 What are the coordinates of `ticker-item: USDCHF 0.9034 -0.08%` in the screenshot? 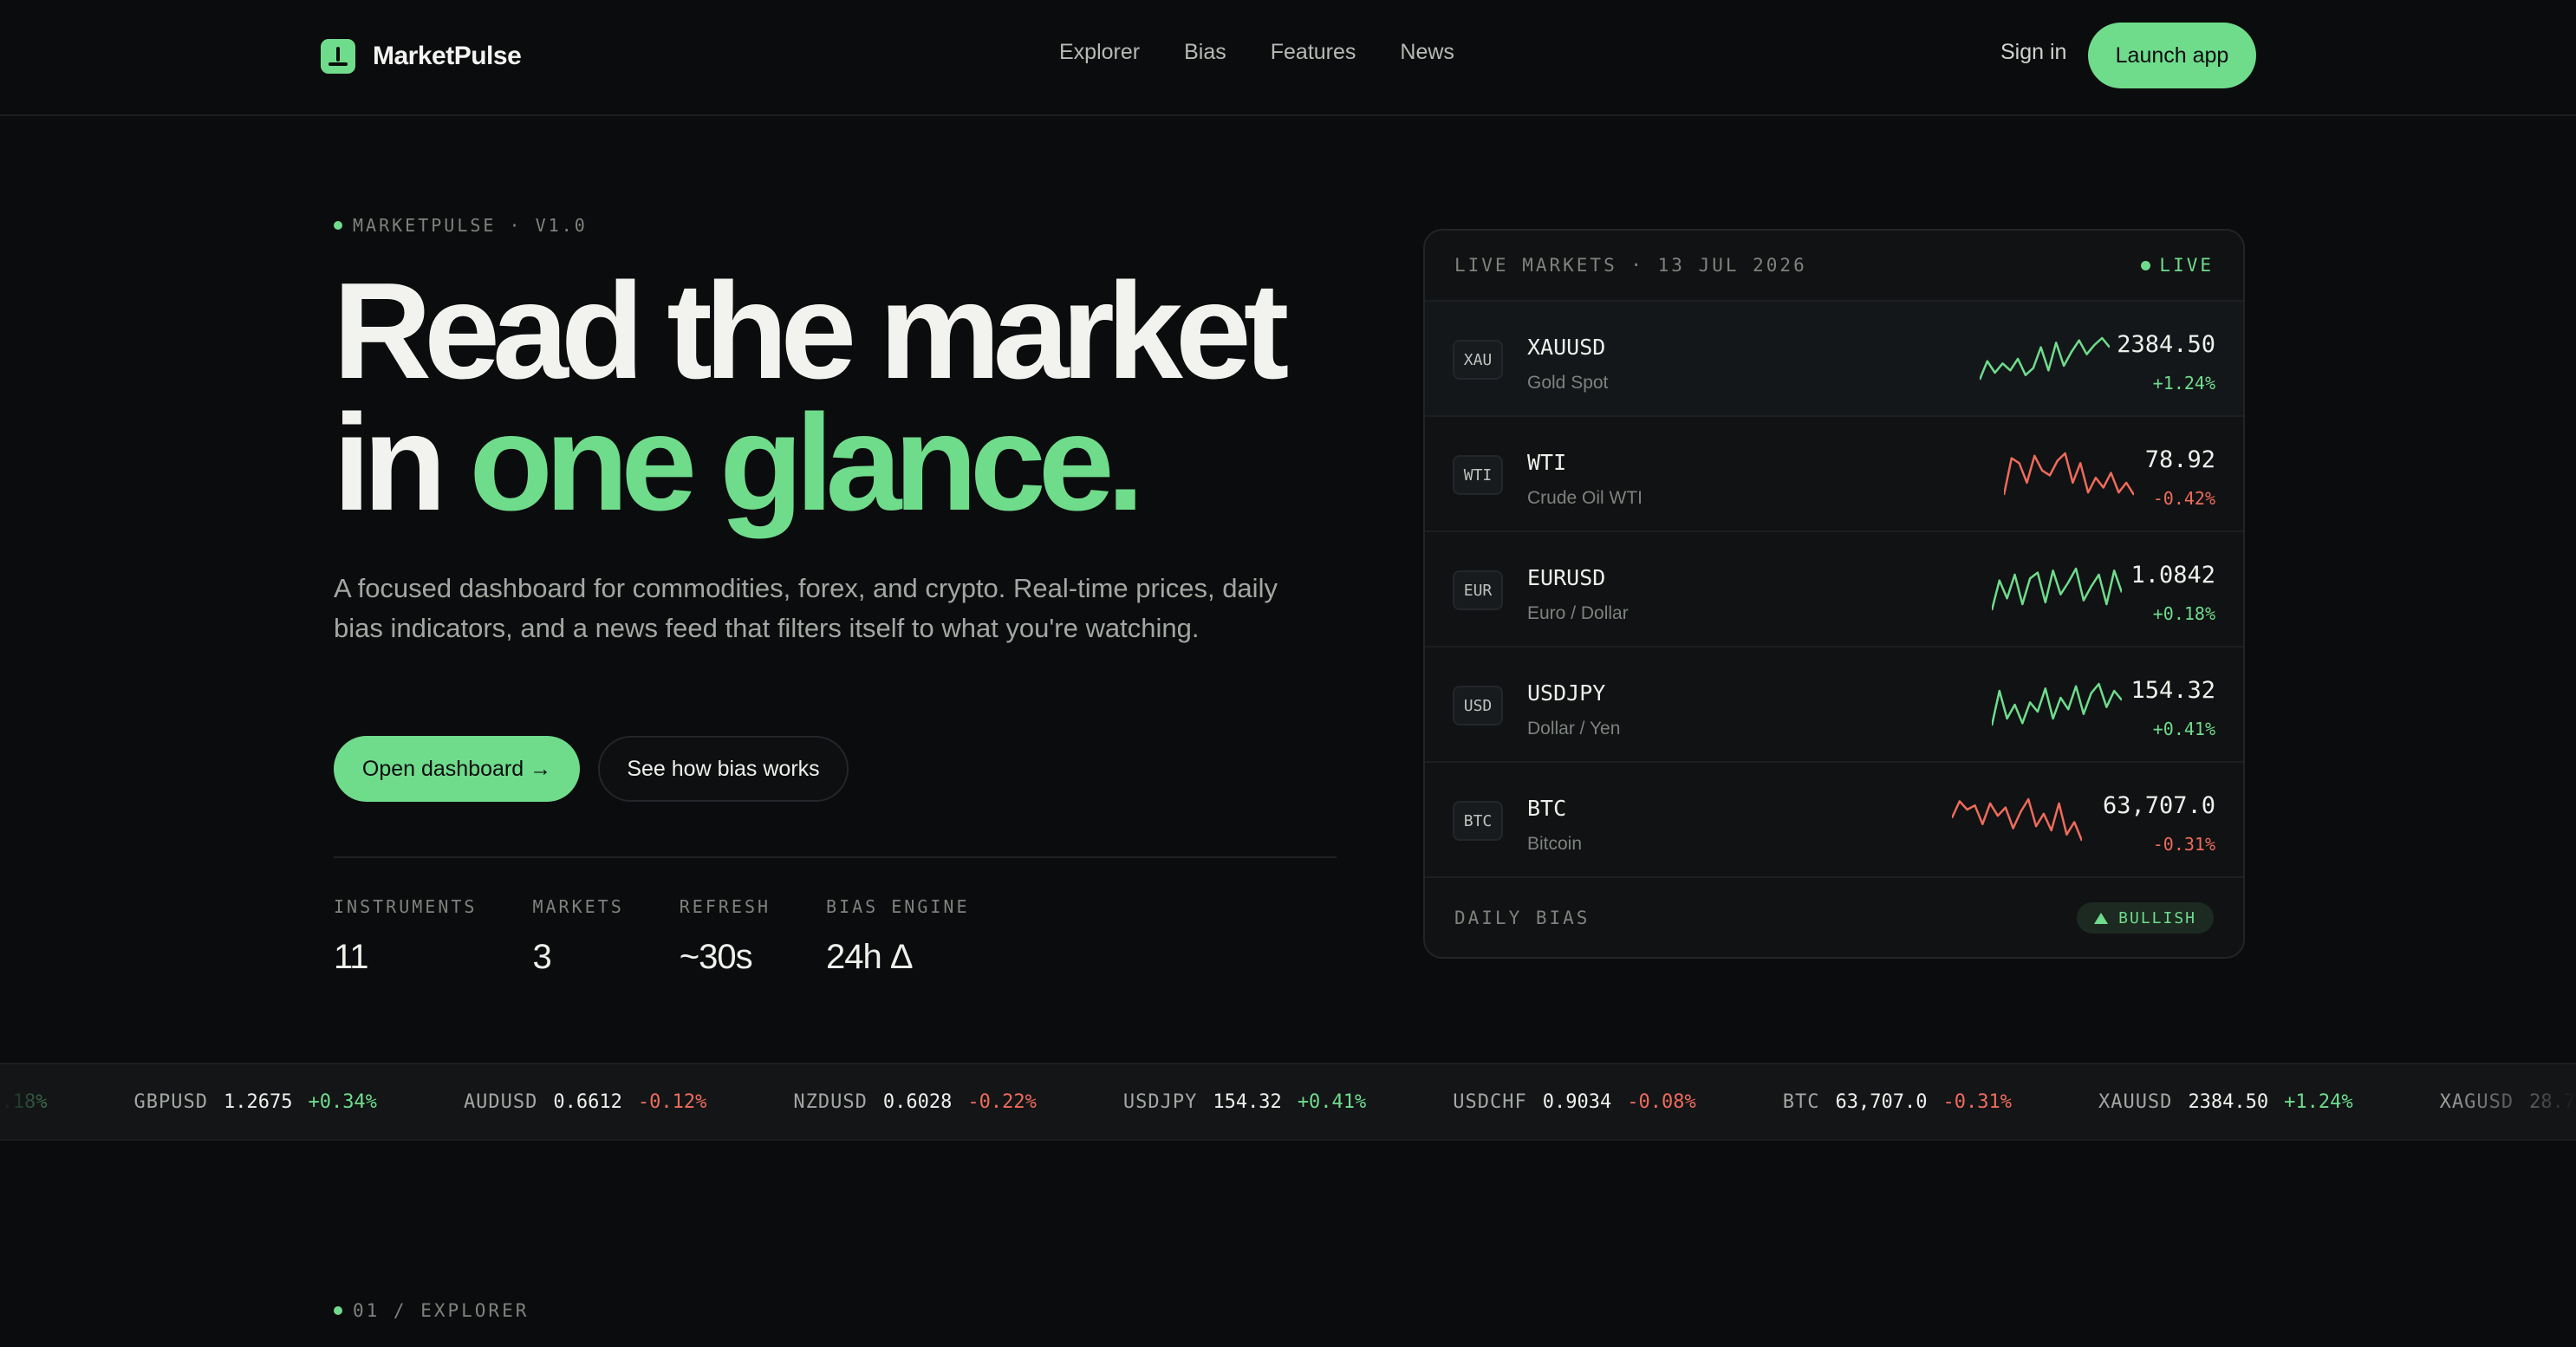 It's located at (1574, 1102).